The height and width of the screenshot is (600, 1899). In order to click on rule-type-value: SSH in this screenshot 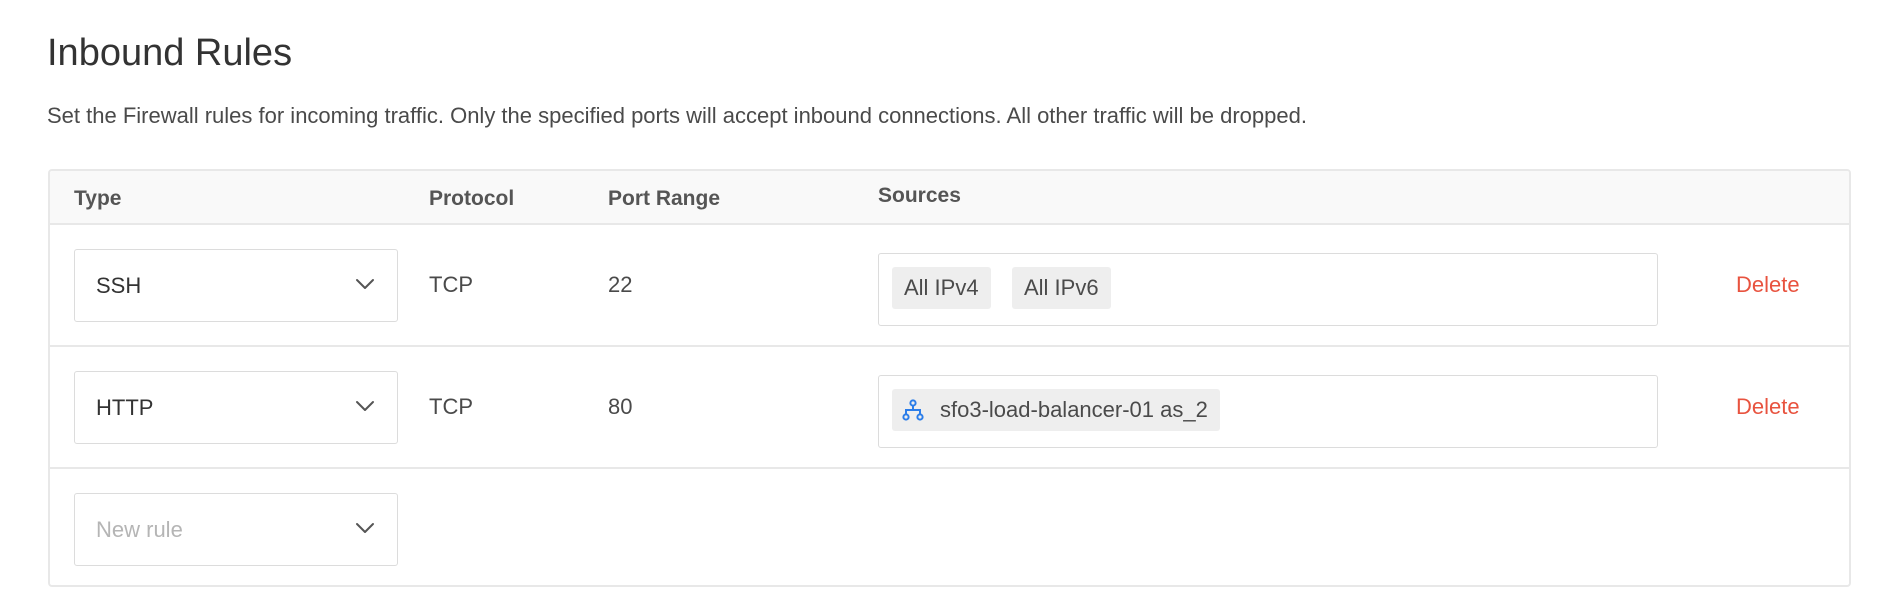, I will do `click(119, 285)`.